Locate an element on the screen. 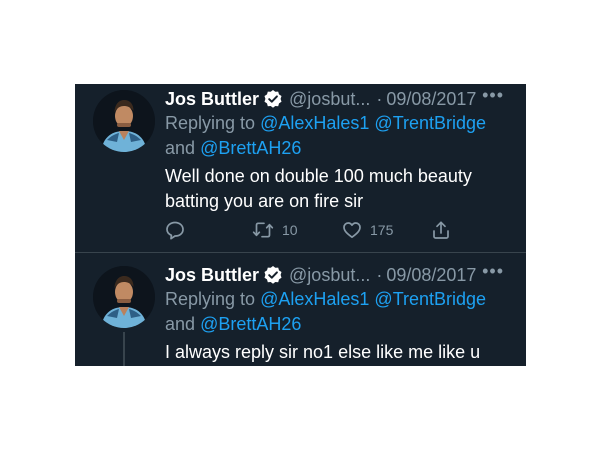 This screenshot has width=600, height=450. reply-icon is located at coordinates (175, 230).